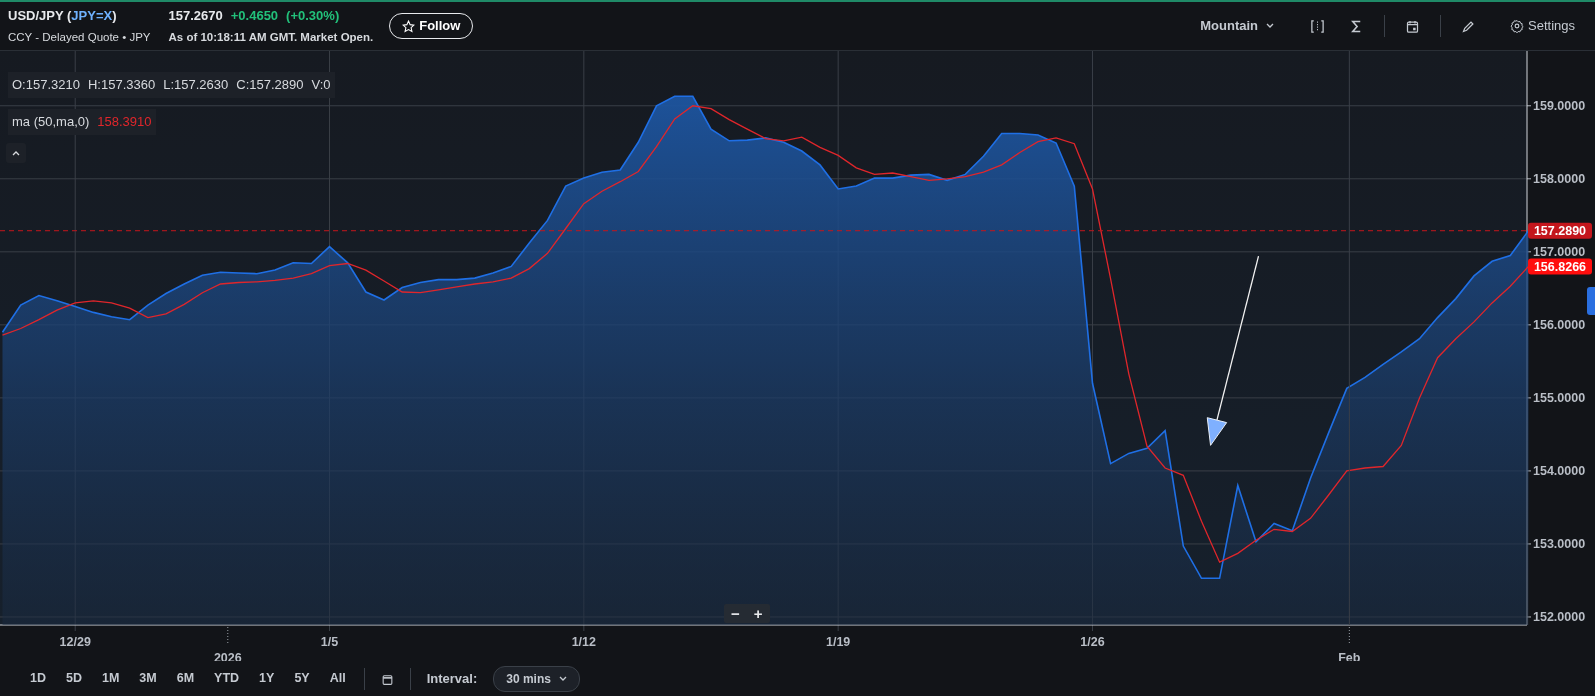 The height and width of the screenshot is (696, 1595). Describe the element at coordinates (196, 85) in the screenshot. I see `ohlc-value: L:157.2630` at that location.